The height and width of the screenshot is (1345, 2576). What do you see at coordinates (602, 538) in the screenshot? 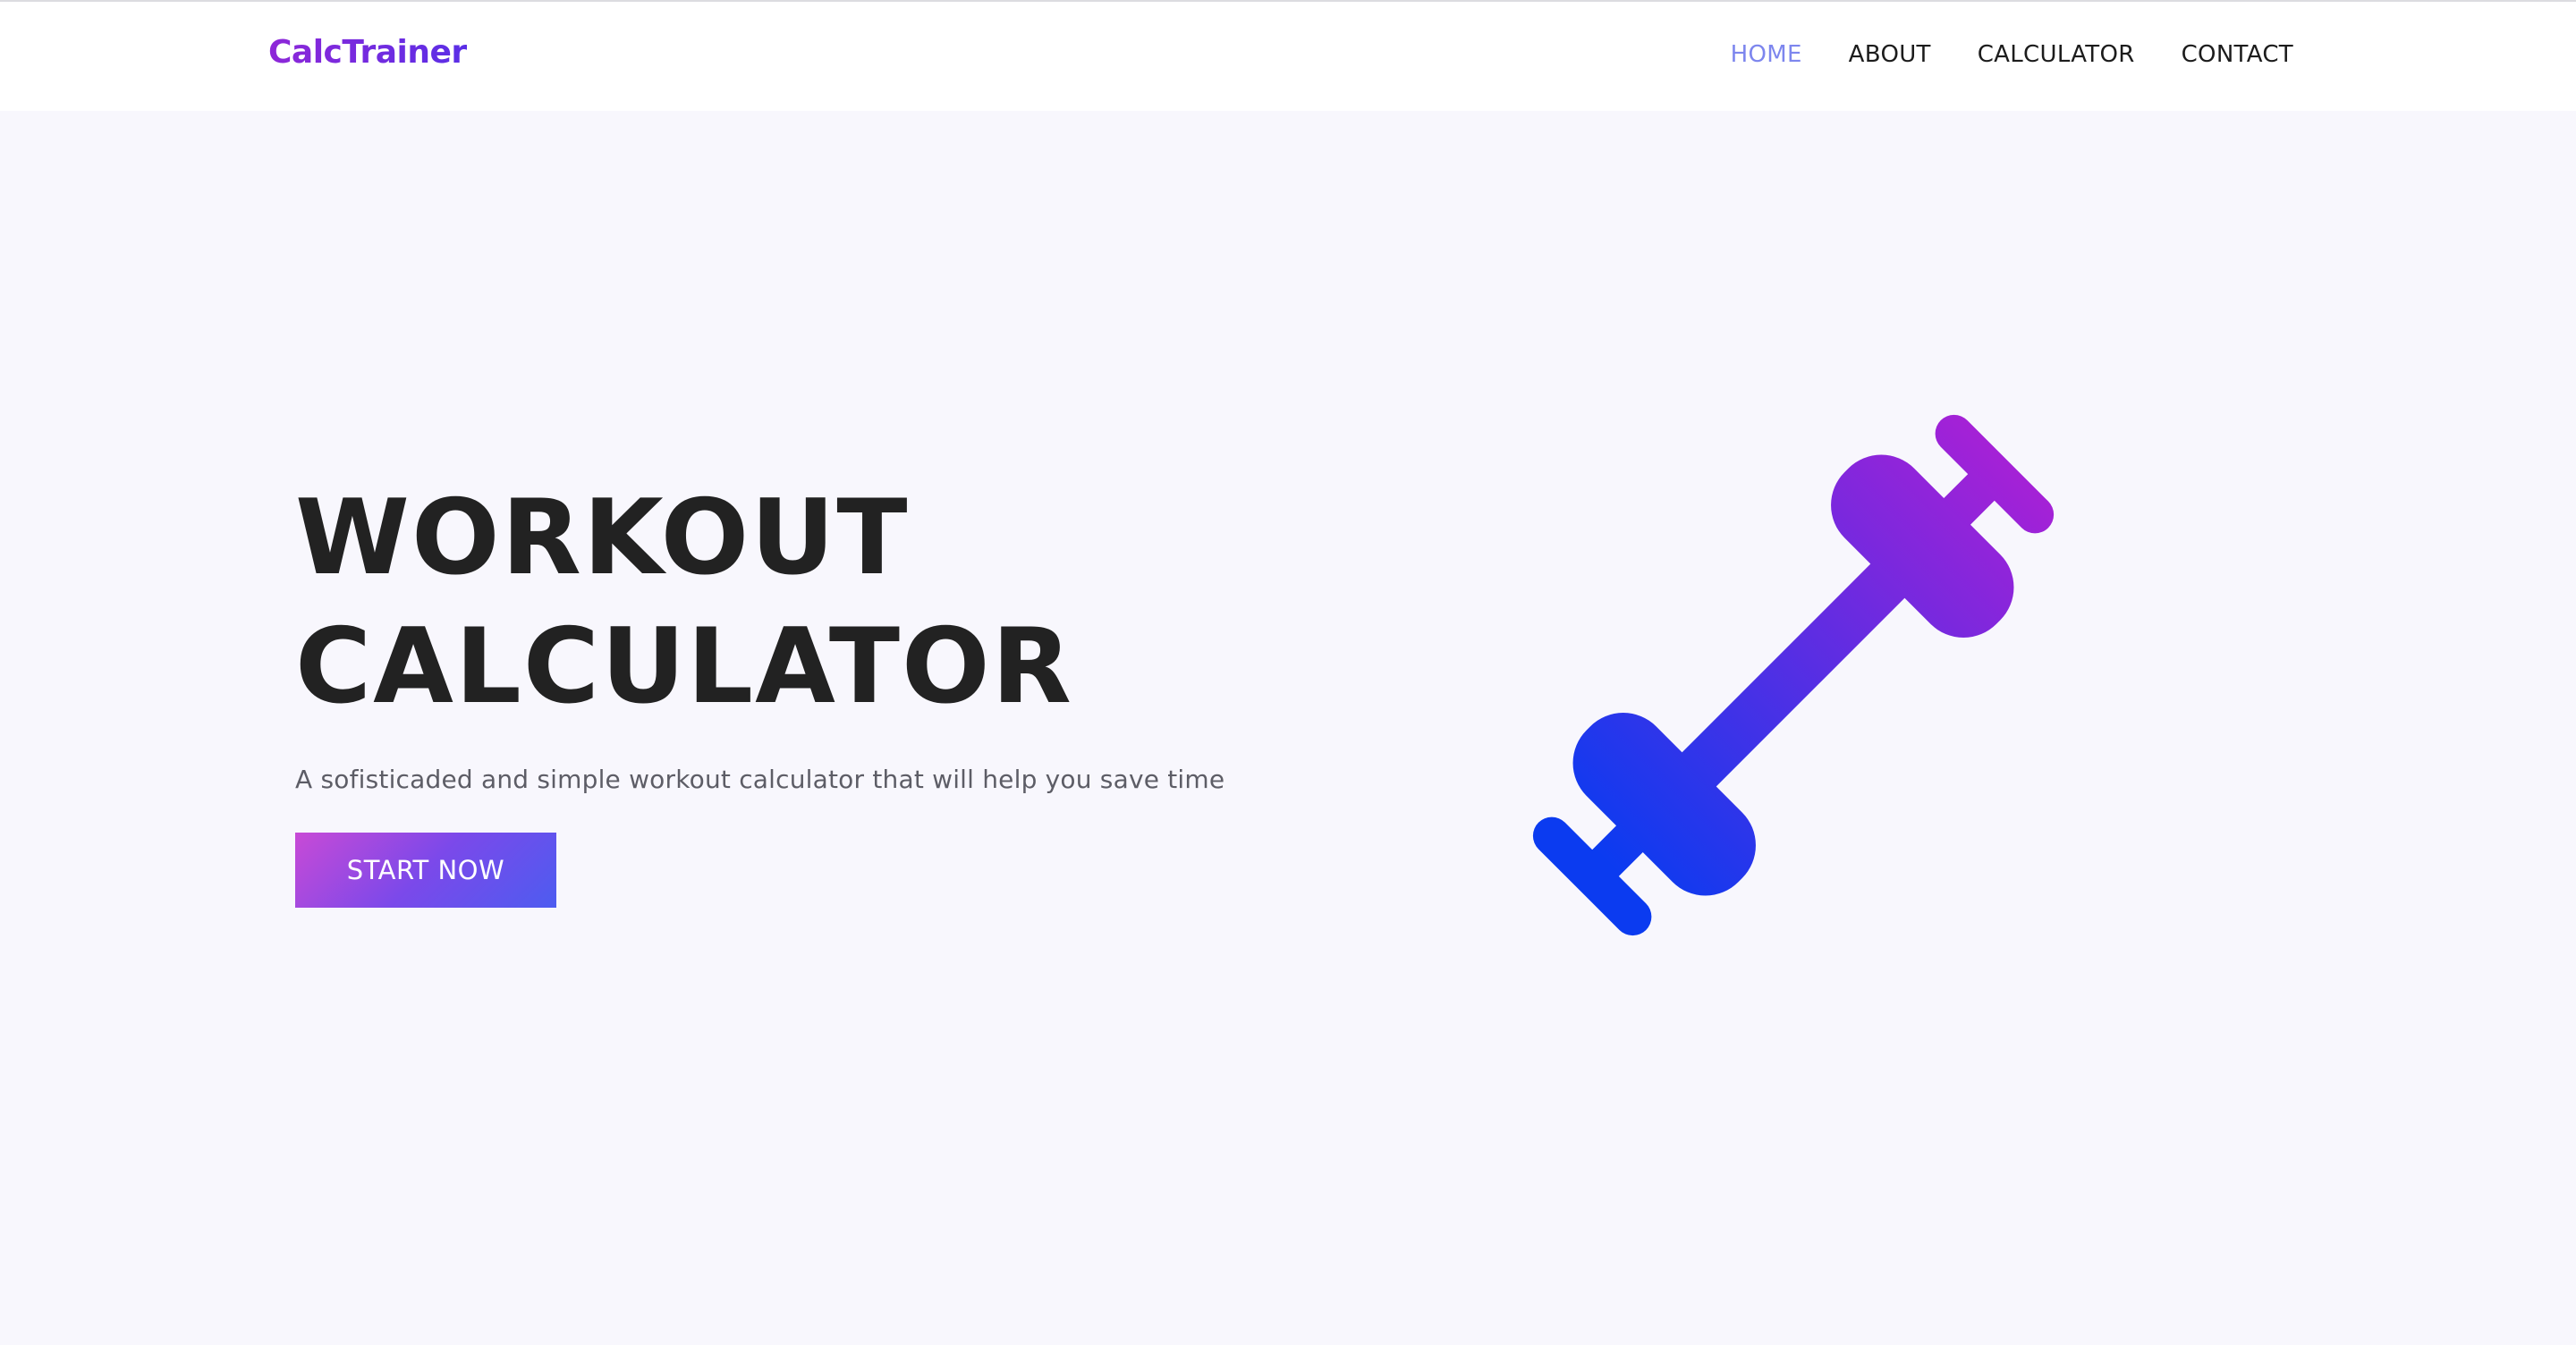
I see `hero-title-line-1: WORKOUT` at bounding box center [602, 538].